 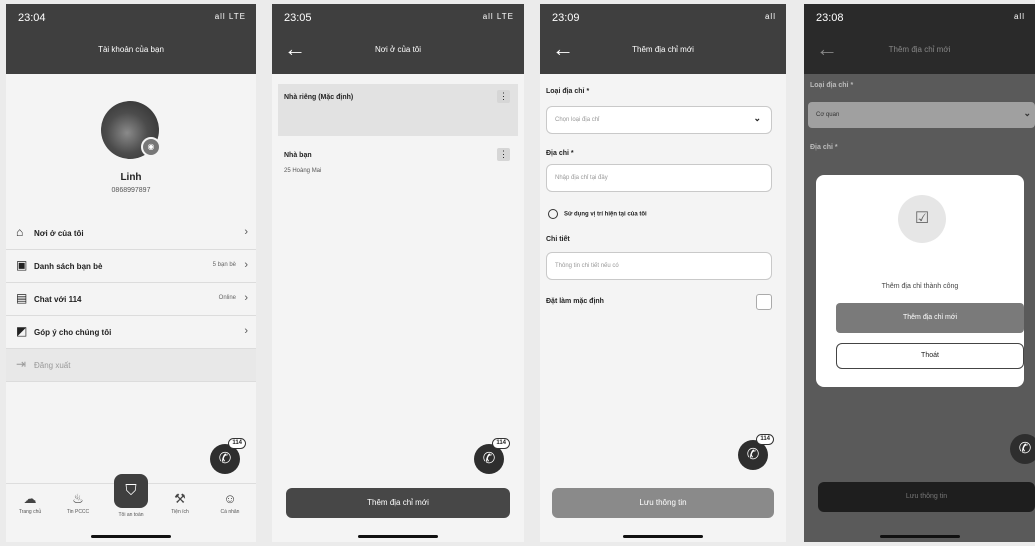 What do you see at coordinates (303, 171) in the screenshot?
I see `address-detail: 25 Hoàng Mai` at bounding box center [303, 171].